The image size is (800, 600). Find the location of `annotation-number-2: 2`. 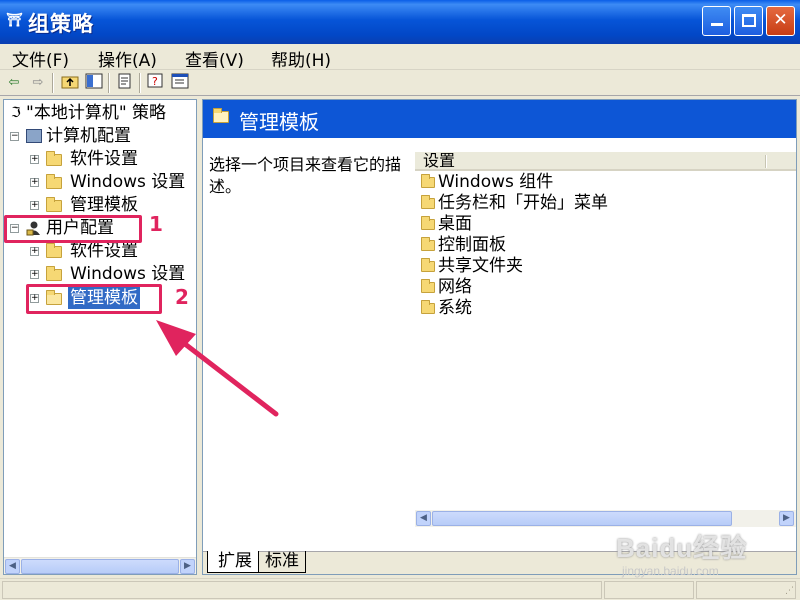

annotation-number-2: 2 is located at coordinates (182, 297).